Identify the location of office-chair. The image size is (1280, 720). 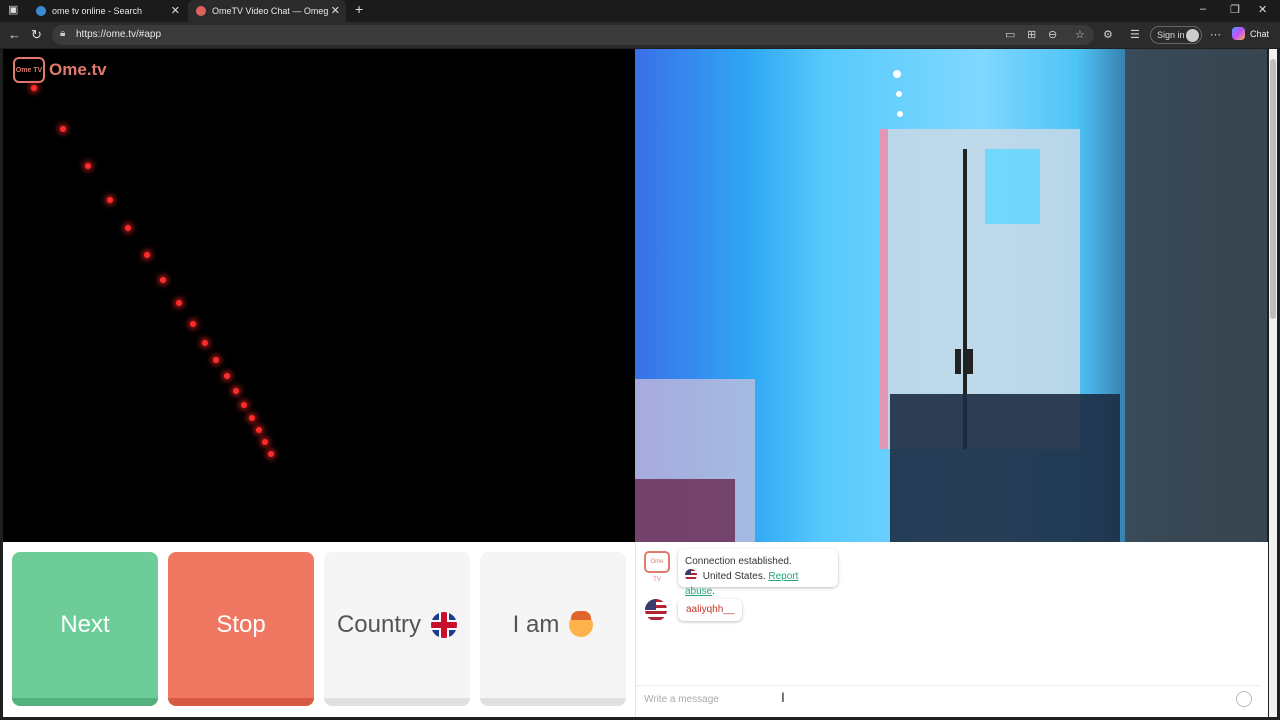
(1005, 468).